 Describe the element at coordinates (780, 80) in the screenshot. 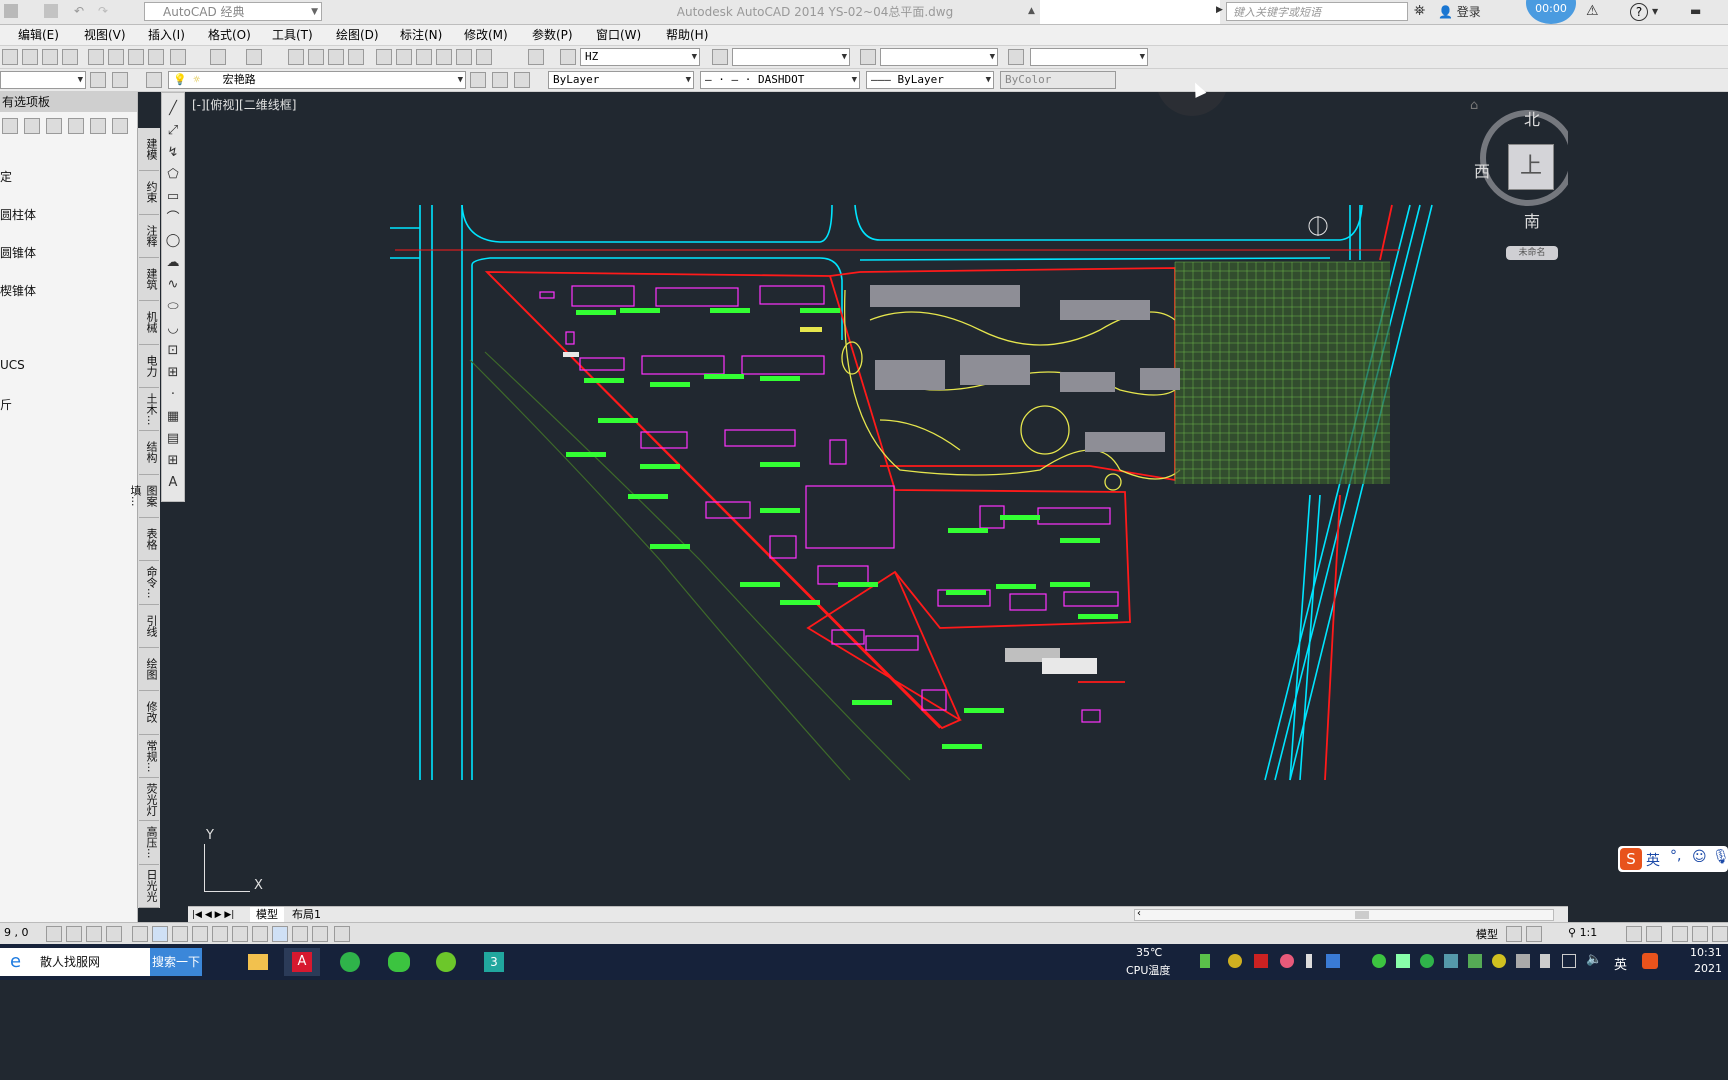

I see `linetype-select: — · — · DASHDOT ▼` at that location.